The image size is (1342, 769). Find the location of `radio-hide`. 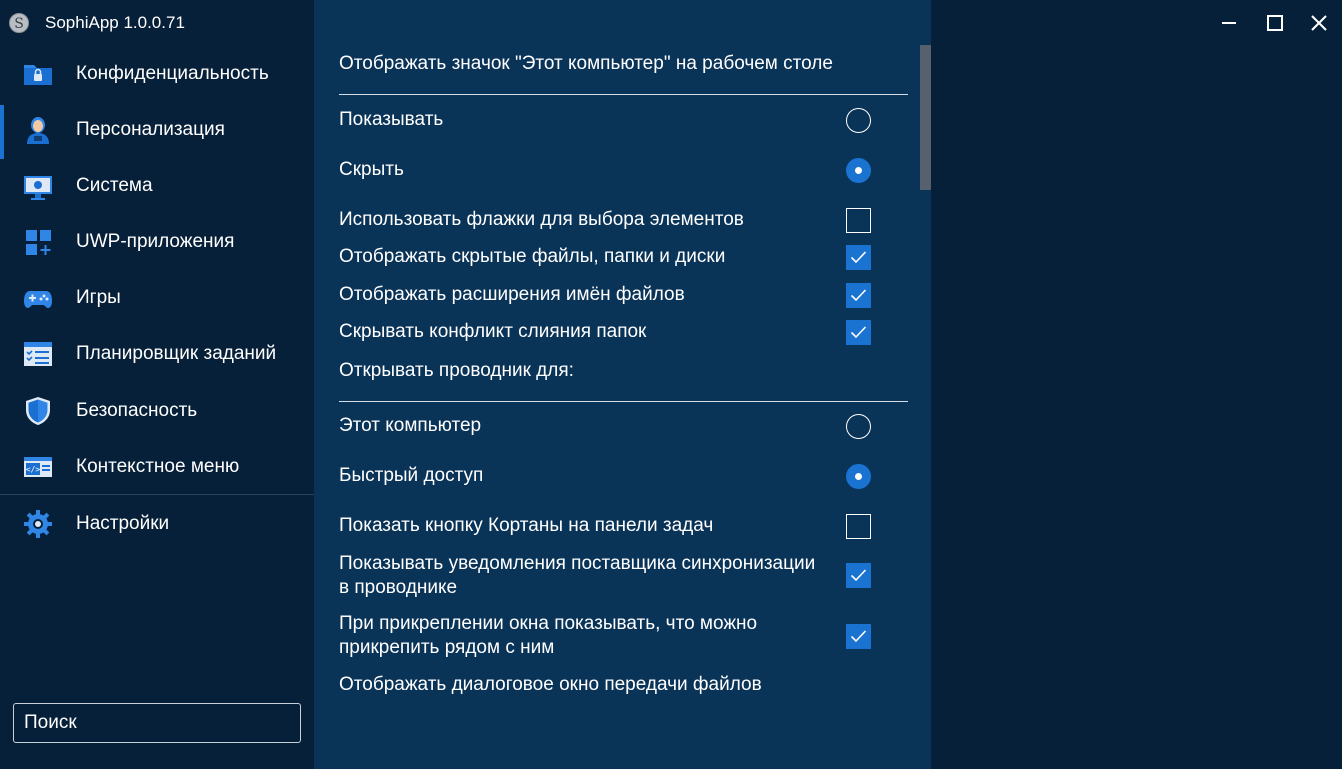

radio-hide is located at coordinates (858, 170).